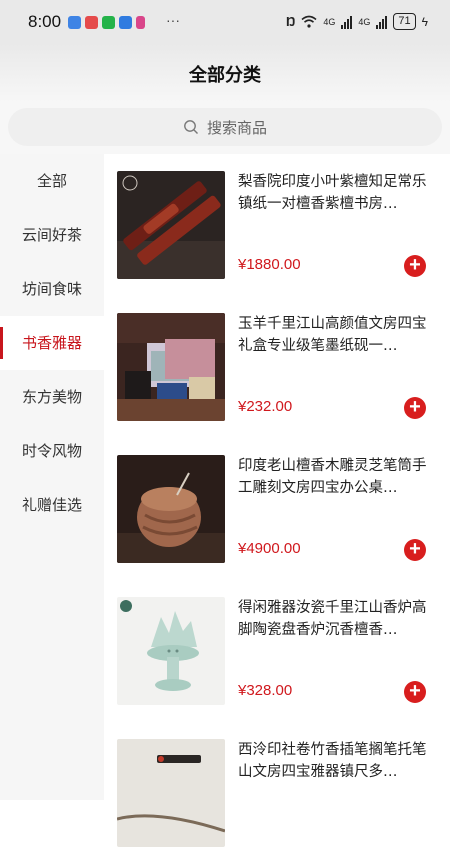  What do you see at coordinates (269, 264) in the screenshot?
I see `product-price: ¥1880.00` at bounding box center [269, 264].